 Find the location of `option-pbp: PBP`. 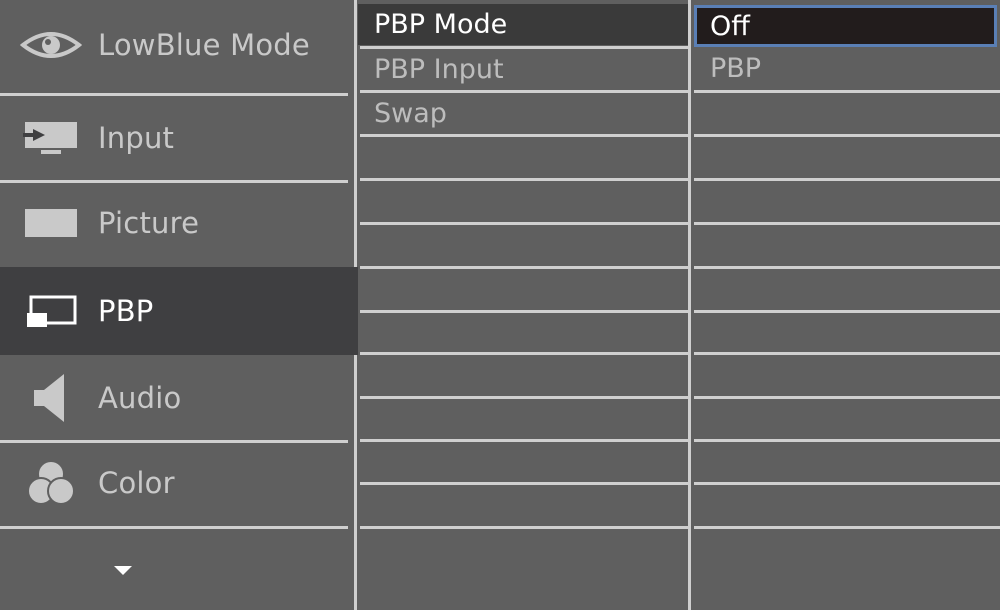

option-pbp: PBP is located at coordinates (847, 68).